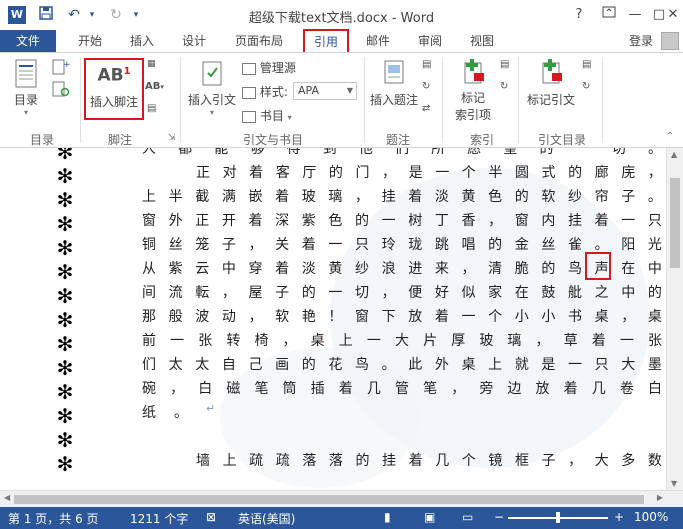  What do you see at coordinates (495, 293) in the screenshot?
I see `text-char: 家` at bounding box center [495, 293].